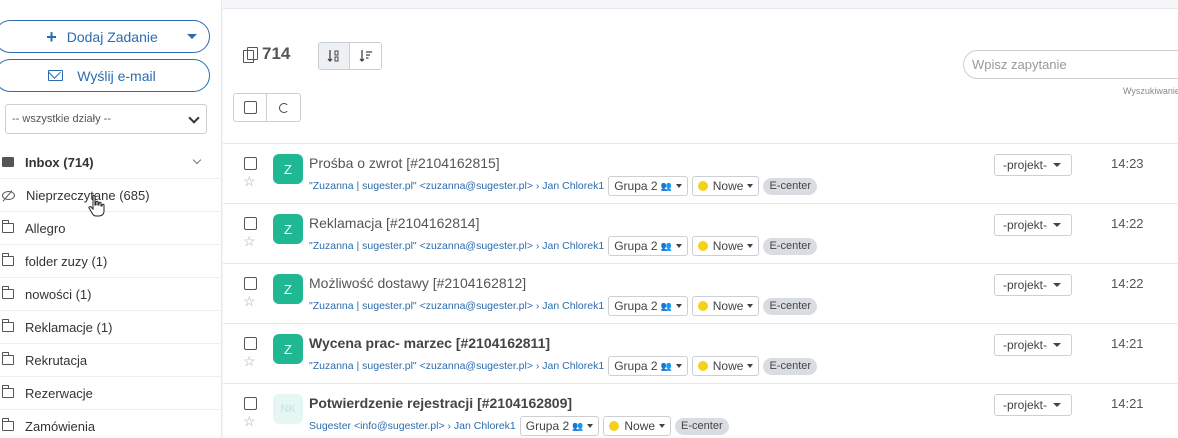 Image resolution: width=1178 pixels, height=438 pixels. I want to click on refresh-button, so click(284, 107).